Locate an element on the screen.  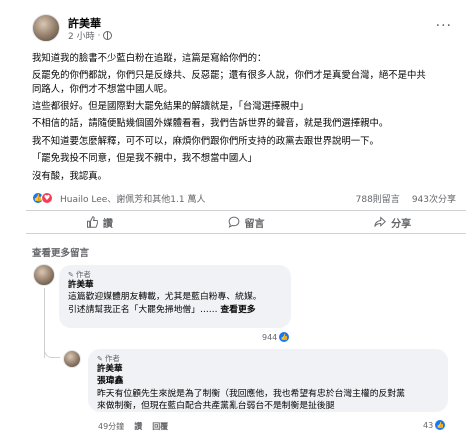
post-paragraph: 我知道我的臉書不少藍白粉在追蹤，這篇是寫給你們的： is located at coordinates (149, 58).